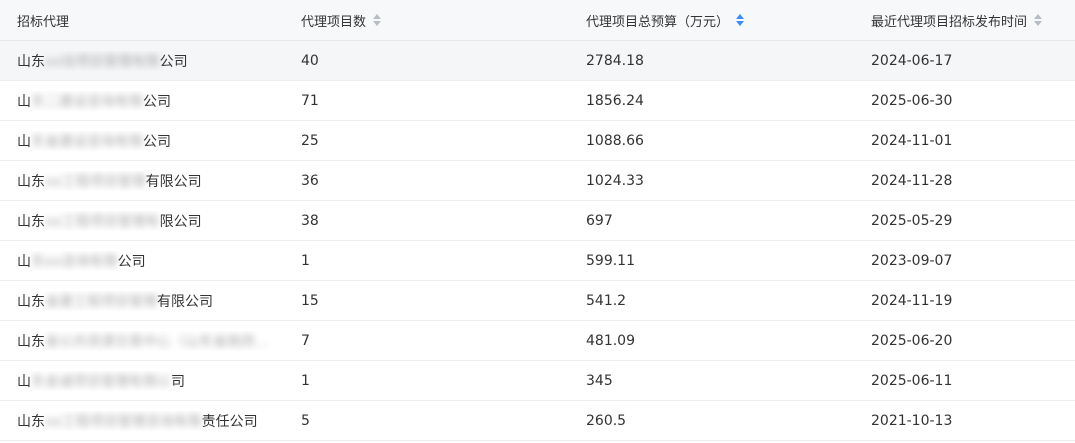 Image resolution: width=1075 pixels, height=443 pixels. I want to click on agent-name: 山东金诚项目管理有限公司, so click(142, 381).